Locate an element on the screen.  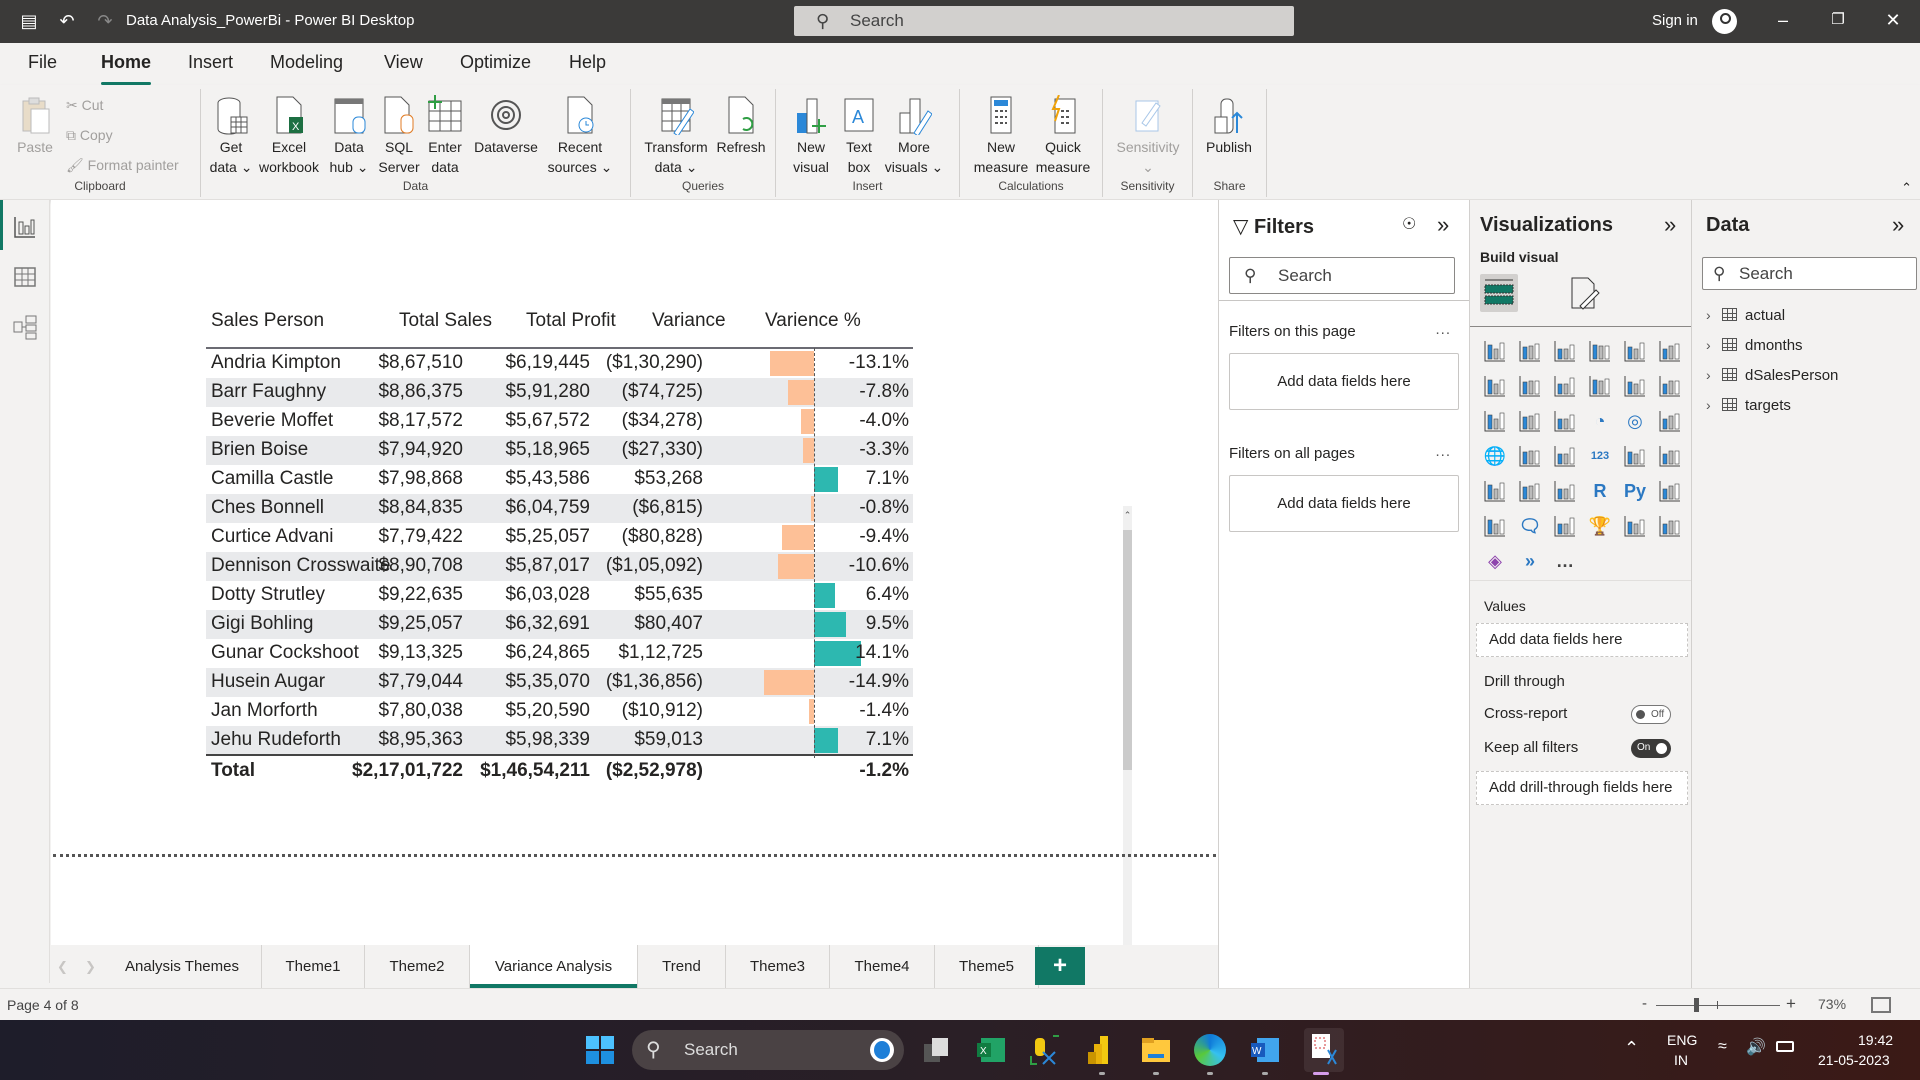
report-view-icon is located at coordinates (25, 227).